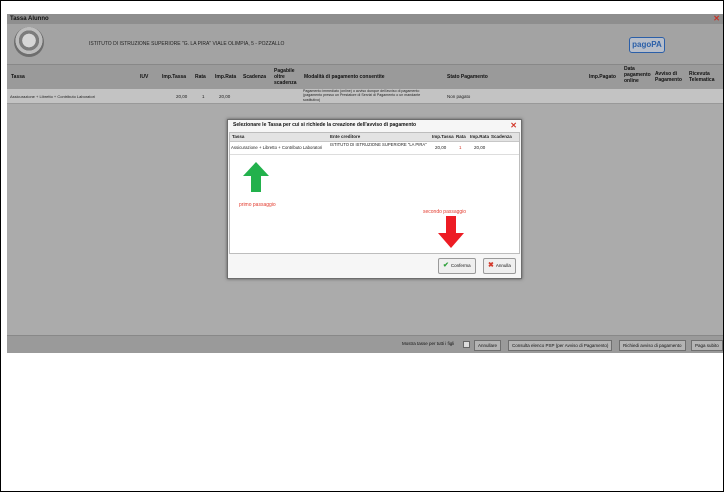 The height and width of the screenshot is (492, 724). Describe the element at coordinates (461, 136) in the screenshot. I see `dcol-rata: Rata` at that location.